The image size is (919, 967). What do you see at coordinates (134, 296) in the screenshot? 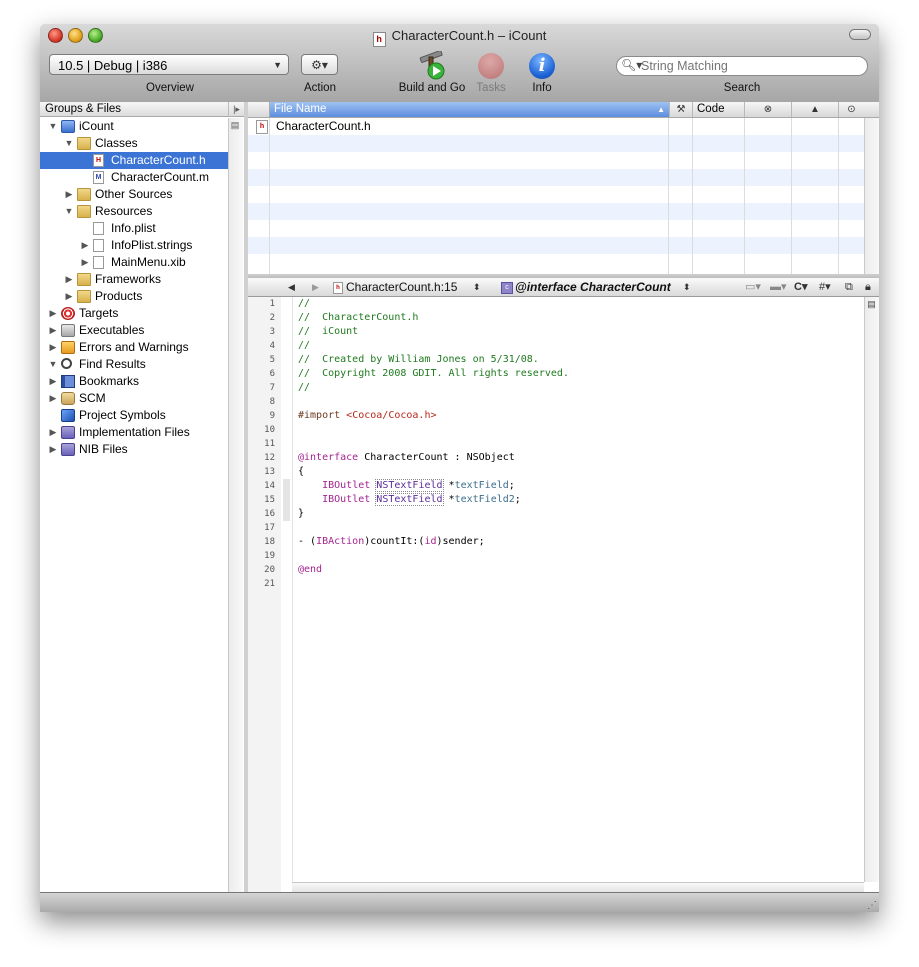
I see `sidebar-item-products: ▶ Products` at bounding box center [134, 296].